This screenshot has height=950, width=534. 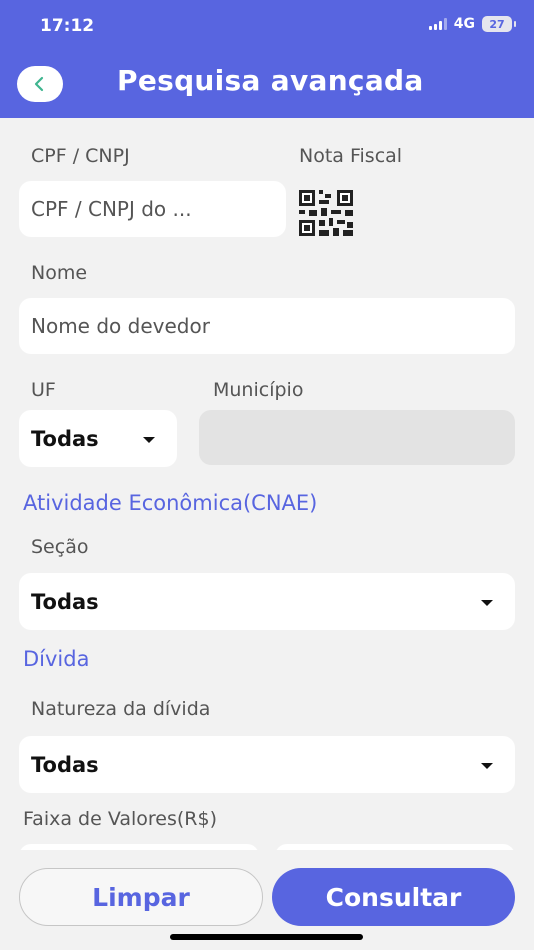 I want to click on status-indicators: 4G 27, so click(x=472, y=24).